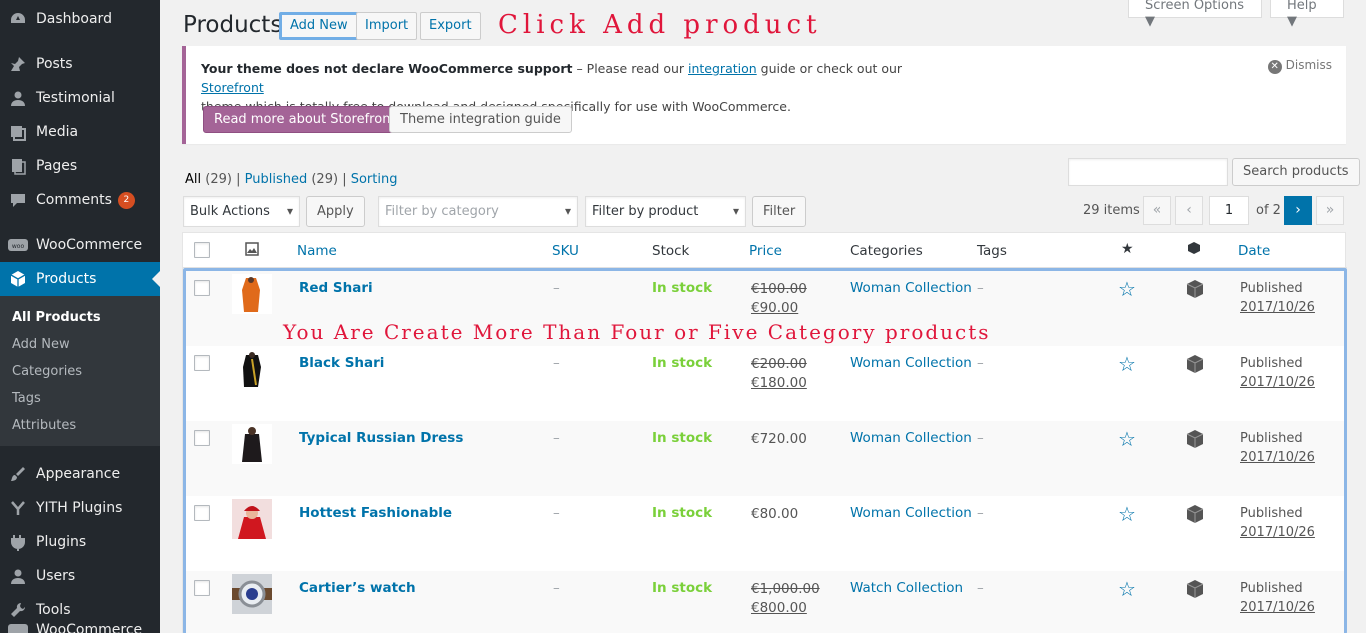 This screenshot has height=633, width=1366. Describe the element at coordinates (18, 200) in the screenshot. I see `comments-icon` at that location.